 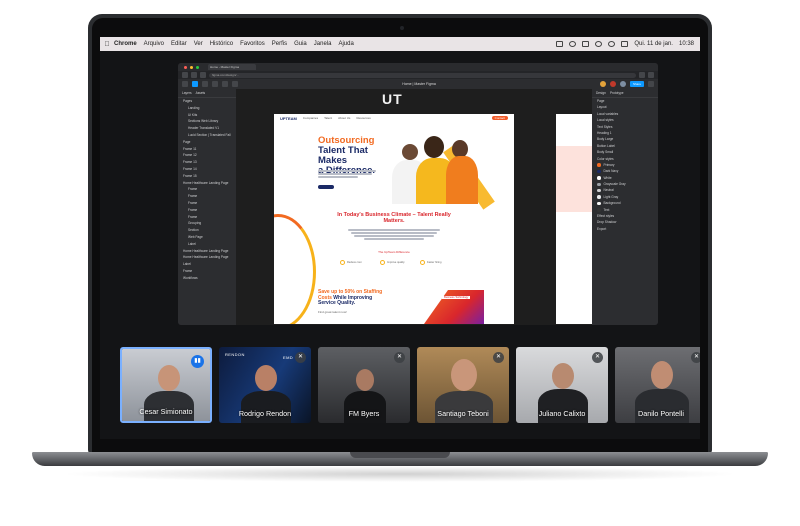 I want to click on layers-panel-tabs: Layers Assets, so click(x=207, y=93).